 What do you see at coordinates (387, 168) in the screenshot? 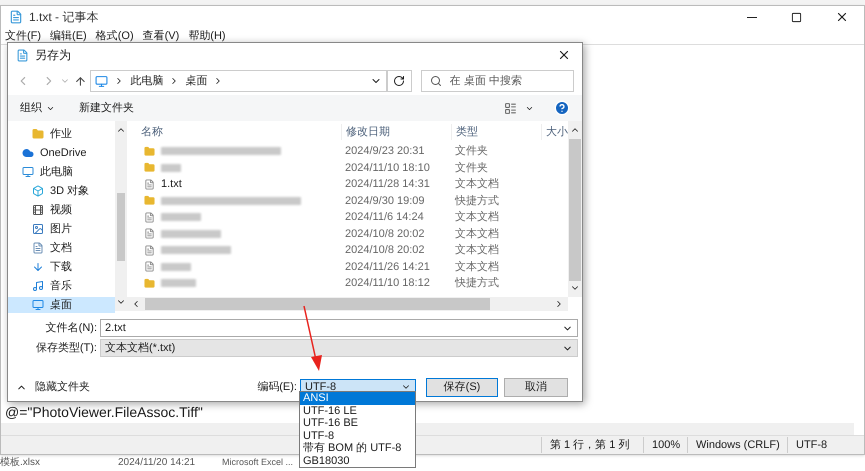
I see `file-date: 2024/11/10 18:10` at bounding box center [387, 168].